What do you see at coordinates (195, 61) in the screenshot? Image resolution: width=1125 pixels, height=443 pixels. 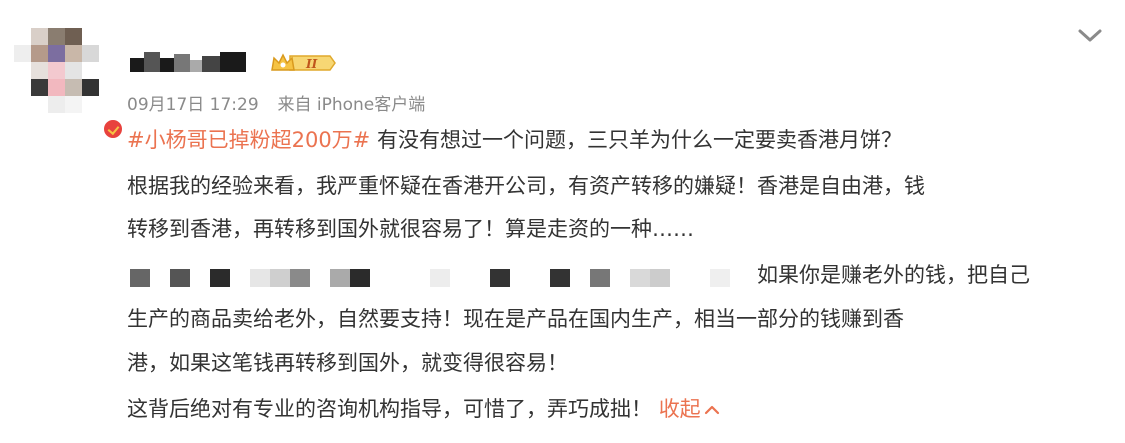 I see `username-redacted` at bounding box center [195, 61].